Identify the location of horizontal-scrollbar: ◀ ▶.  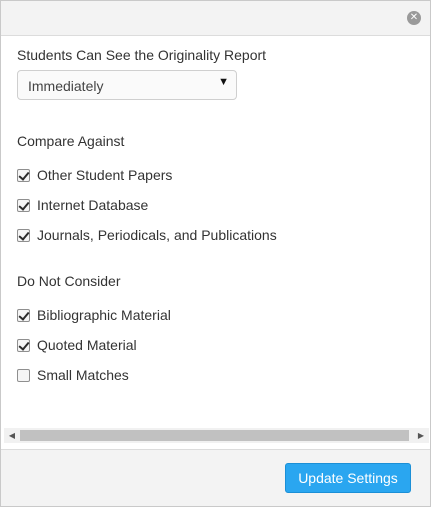
(216, 435).